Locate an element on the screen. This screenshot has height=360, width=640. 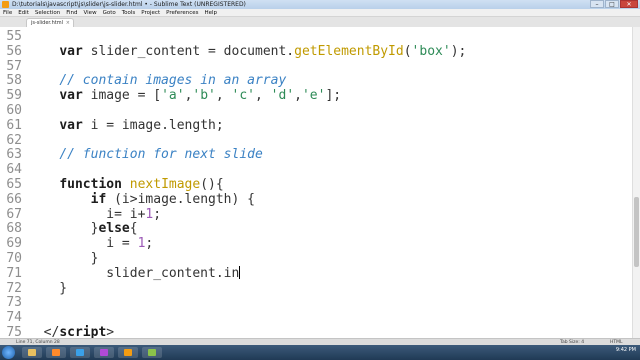
code-text: i = 1; is located at coordinates (90, 243).